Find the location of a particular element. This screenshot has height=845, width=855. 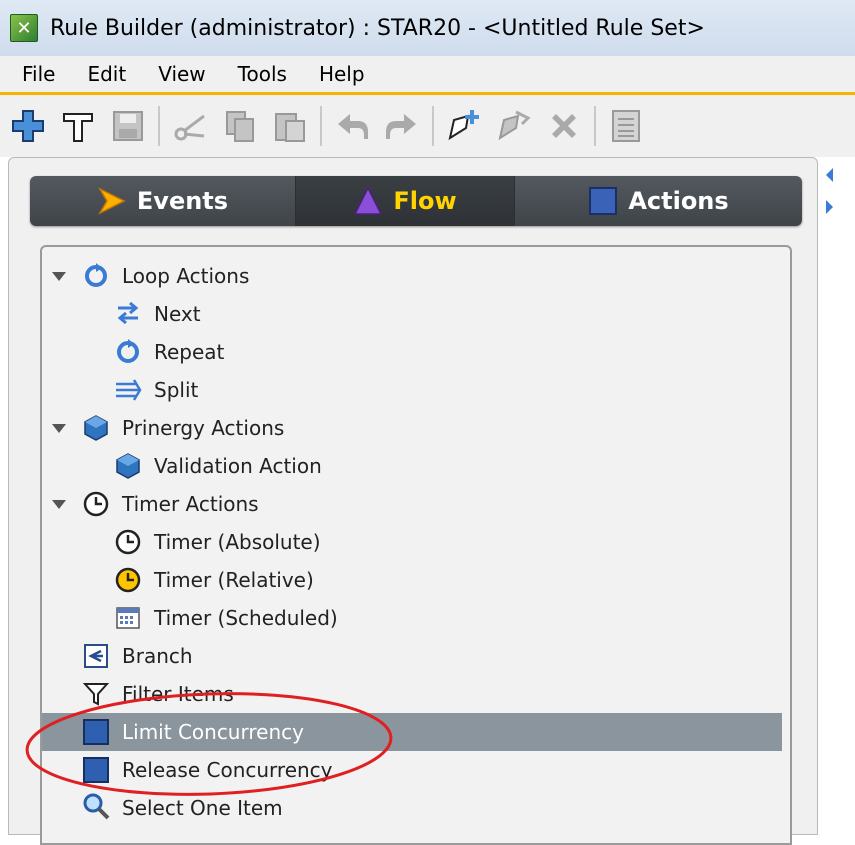

tab-flow-label: Flow is located at coordinates (425, 201).